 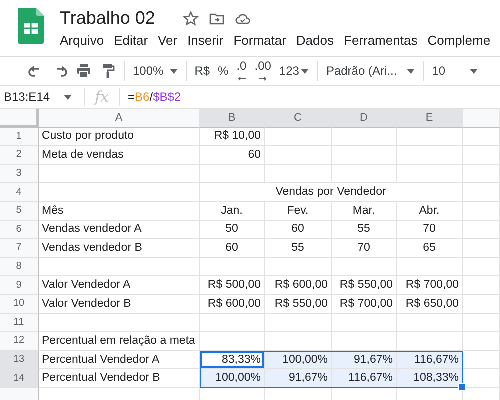 What do you see at coordinates (315, 40) in the screenshot?
I see `menu-item: Dados` at bounding box center [315, 40].